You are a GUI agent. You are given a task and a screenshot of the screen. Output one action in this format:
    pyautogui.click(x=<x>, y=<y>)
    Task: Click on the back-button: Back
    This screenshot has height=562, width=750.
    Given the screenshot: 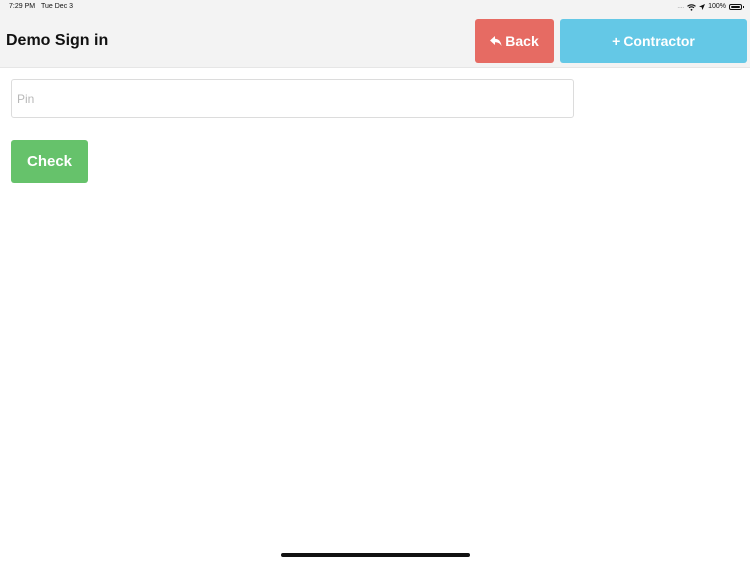 What is the action you would take?
    pyautogui.click(x=514, y=41)
    